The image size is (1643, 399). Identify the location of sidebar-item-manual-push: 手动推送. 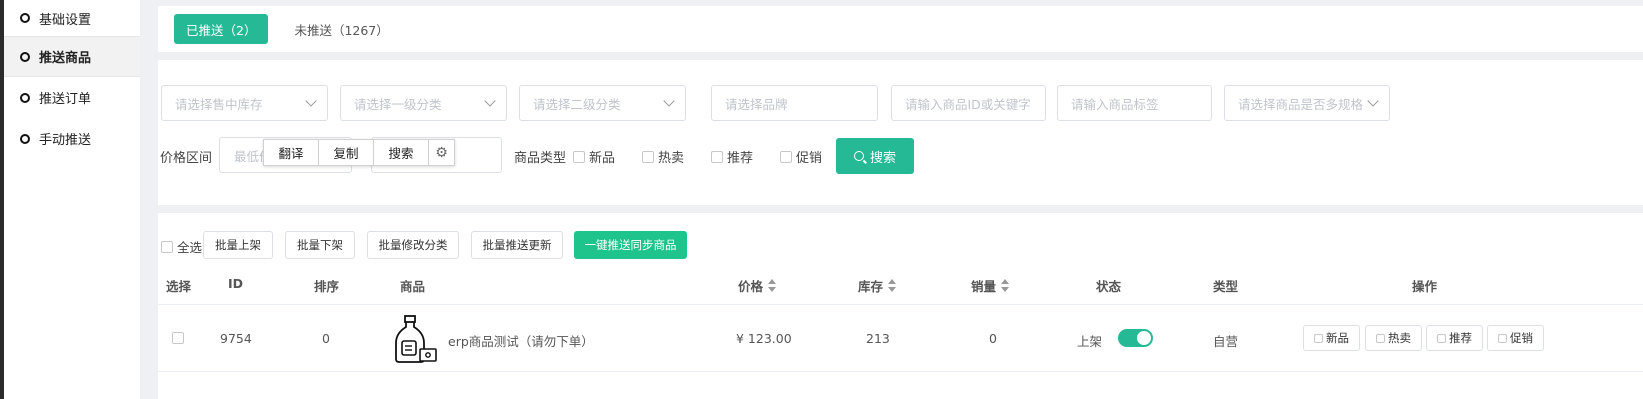
(72, 138).